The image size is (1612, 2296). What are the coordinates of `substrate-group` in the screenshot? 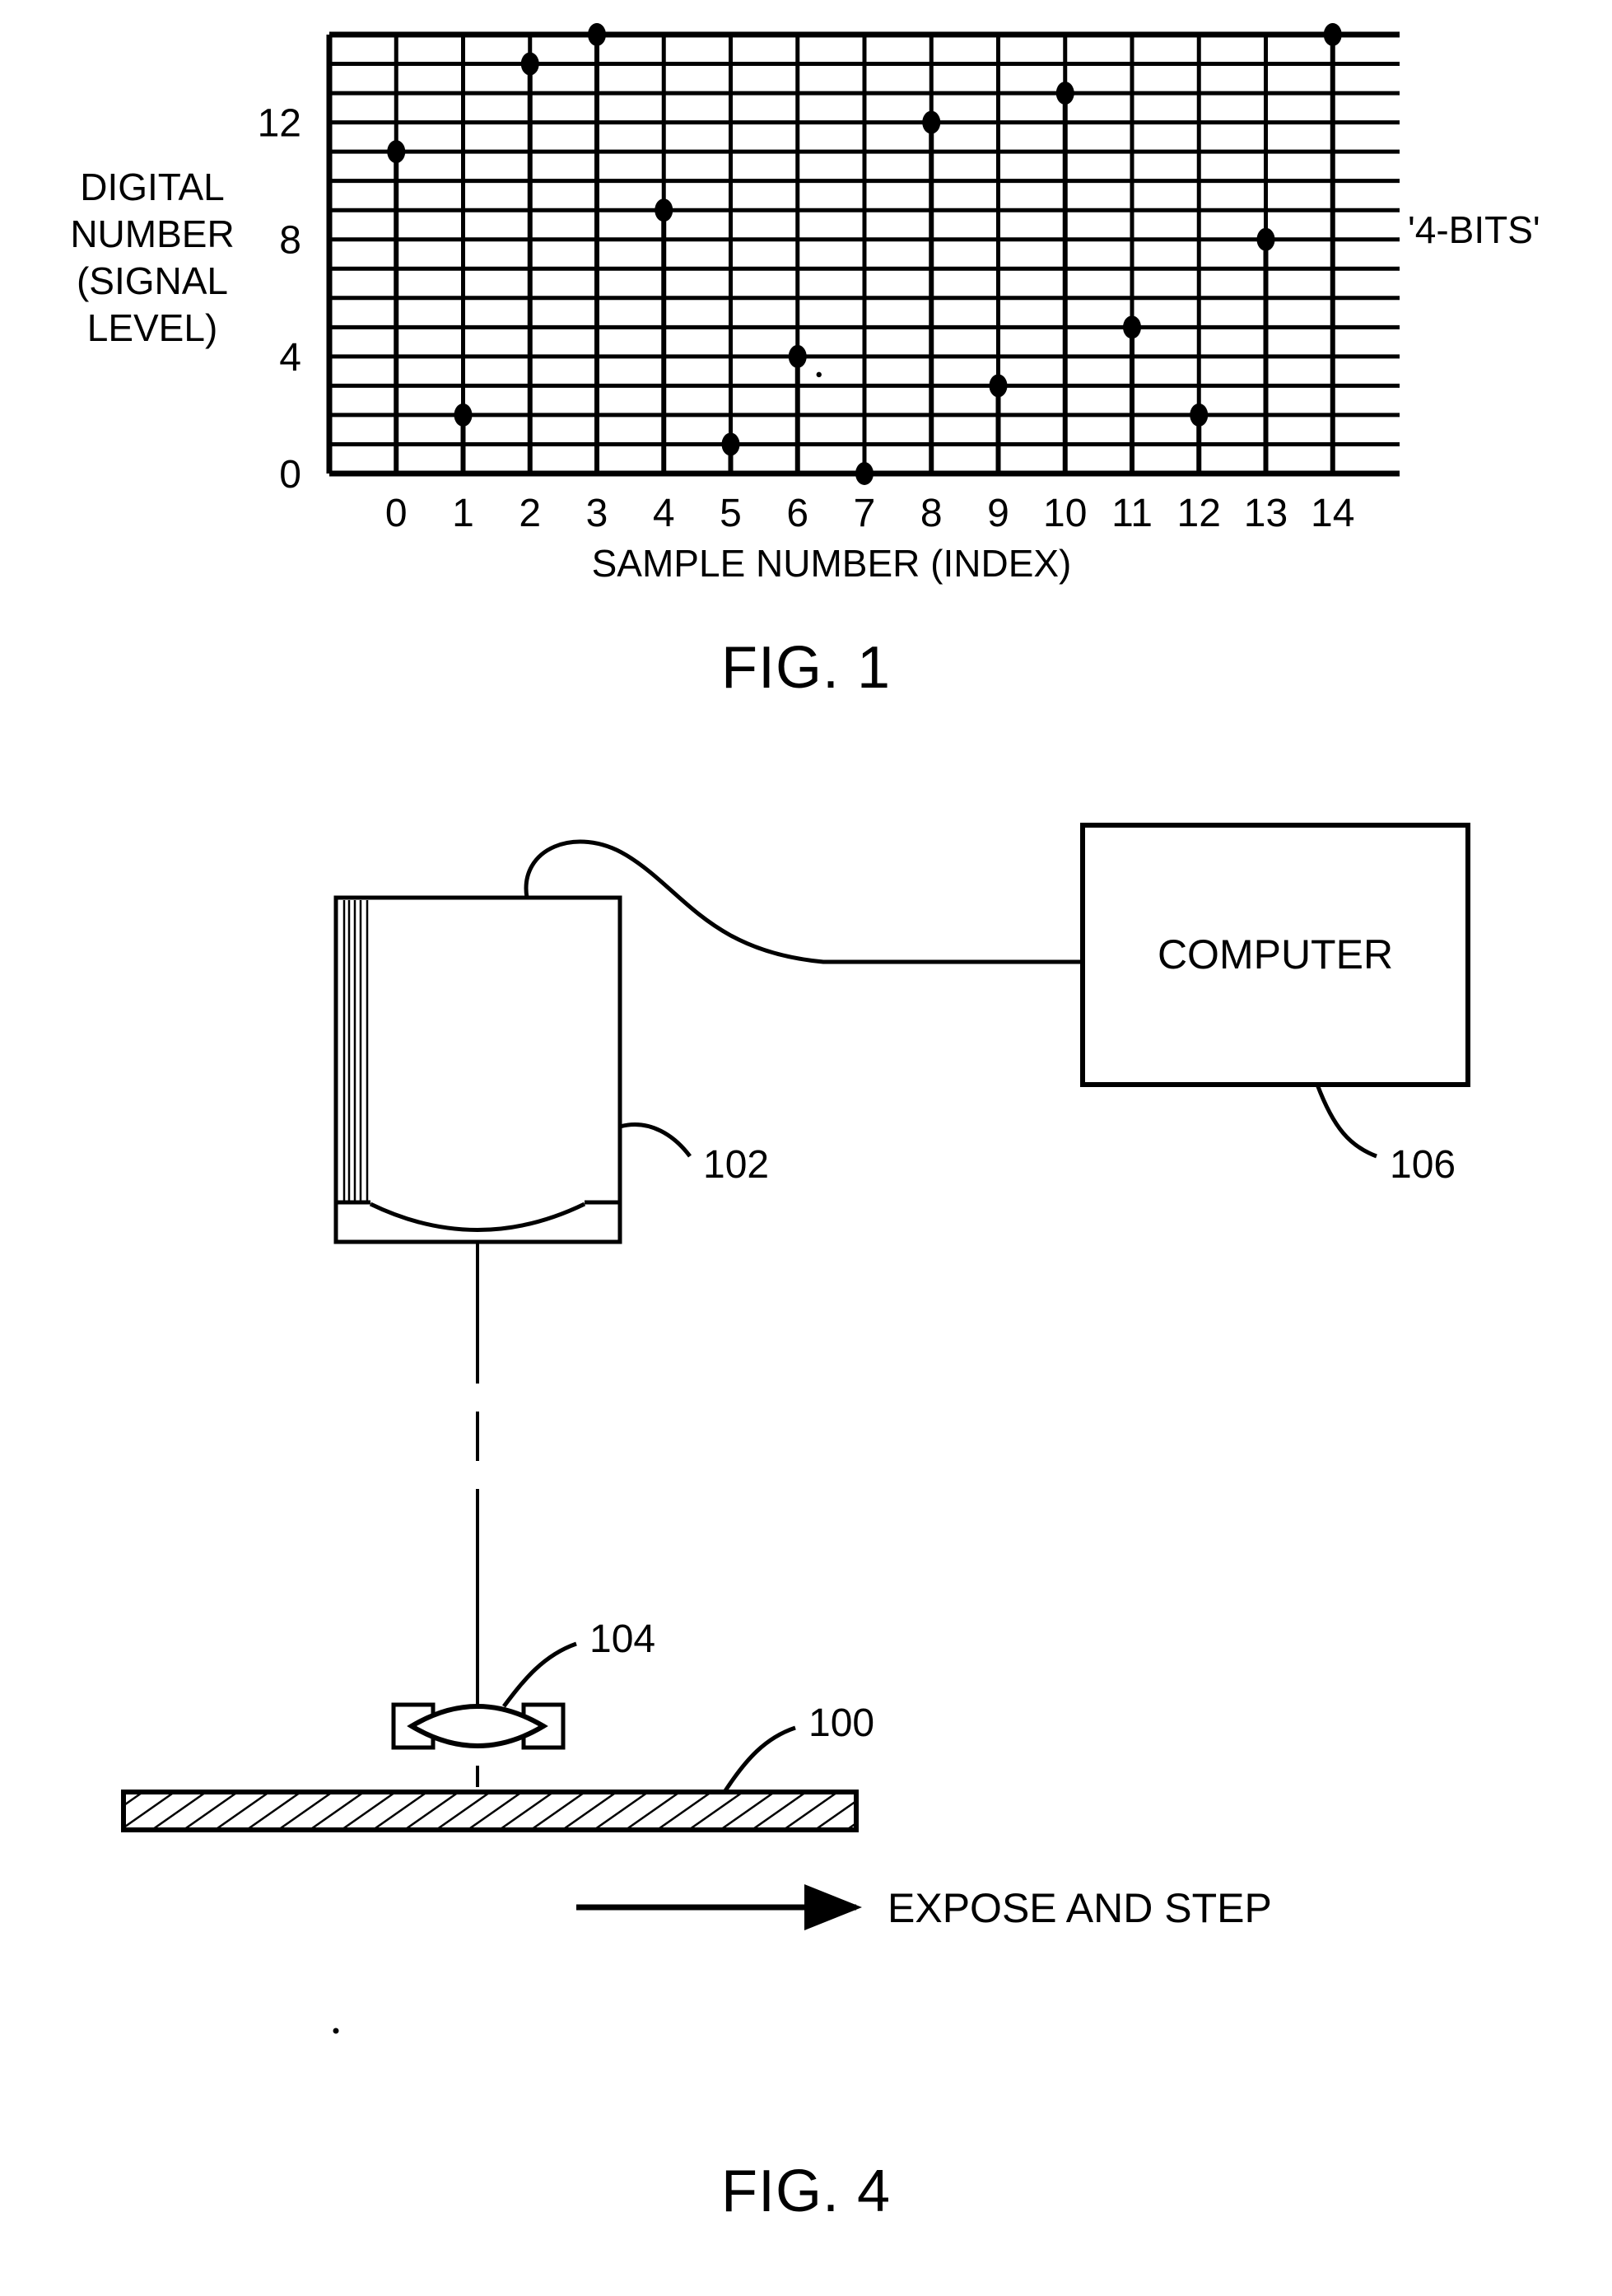 It's located at (490, 1811).